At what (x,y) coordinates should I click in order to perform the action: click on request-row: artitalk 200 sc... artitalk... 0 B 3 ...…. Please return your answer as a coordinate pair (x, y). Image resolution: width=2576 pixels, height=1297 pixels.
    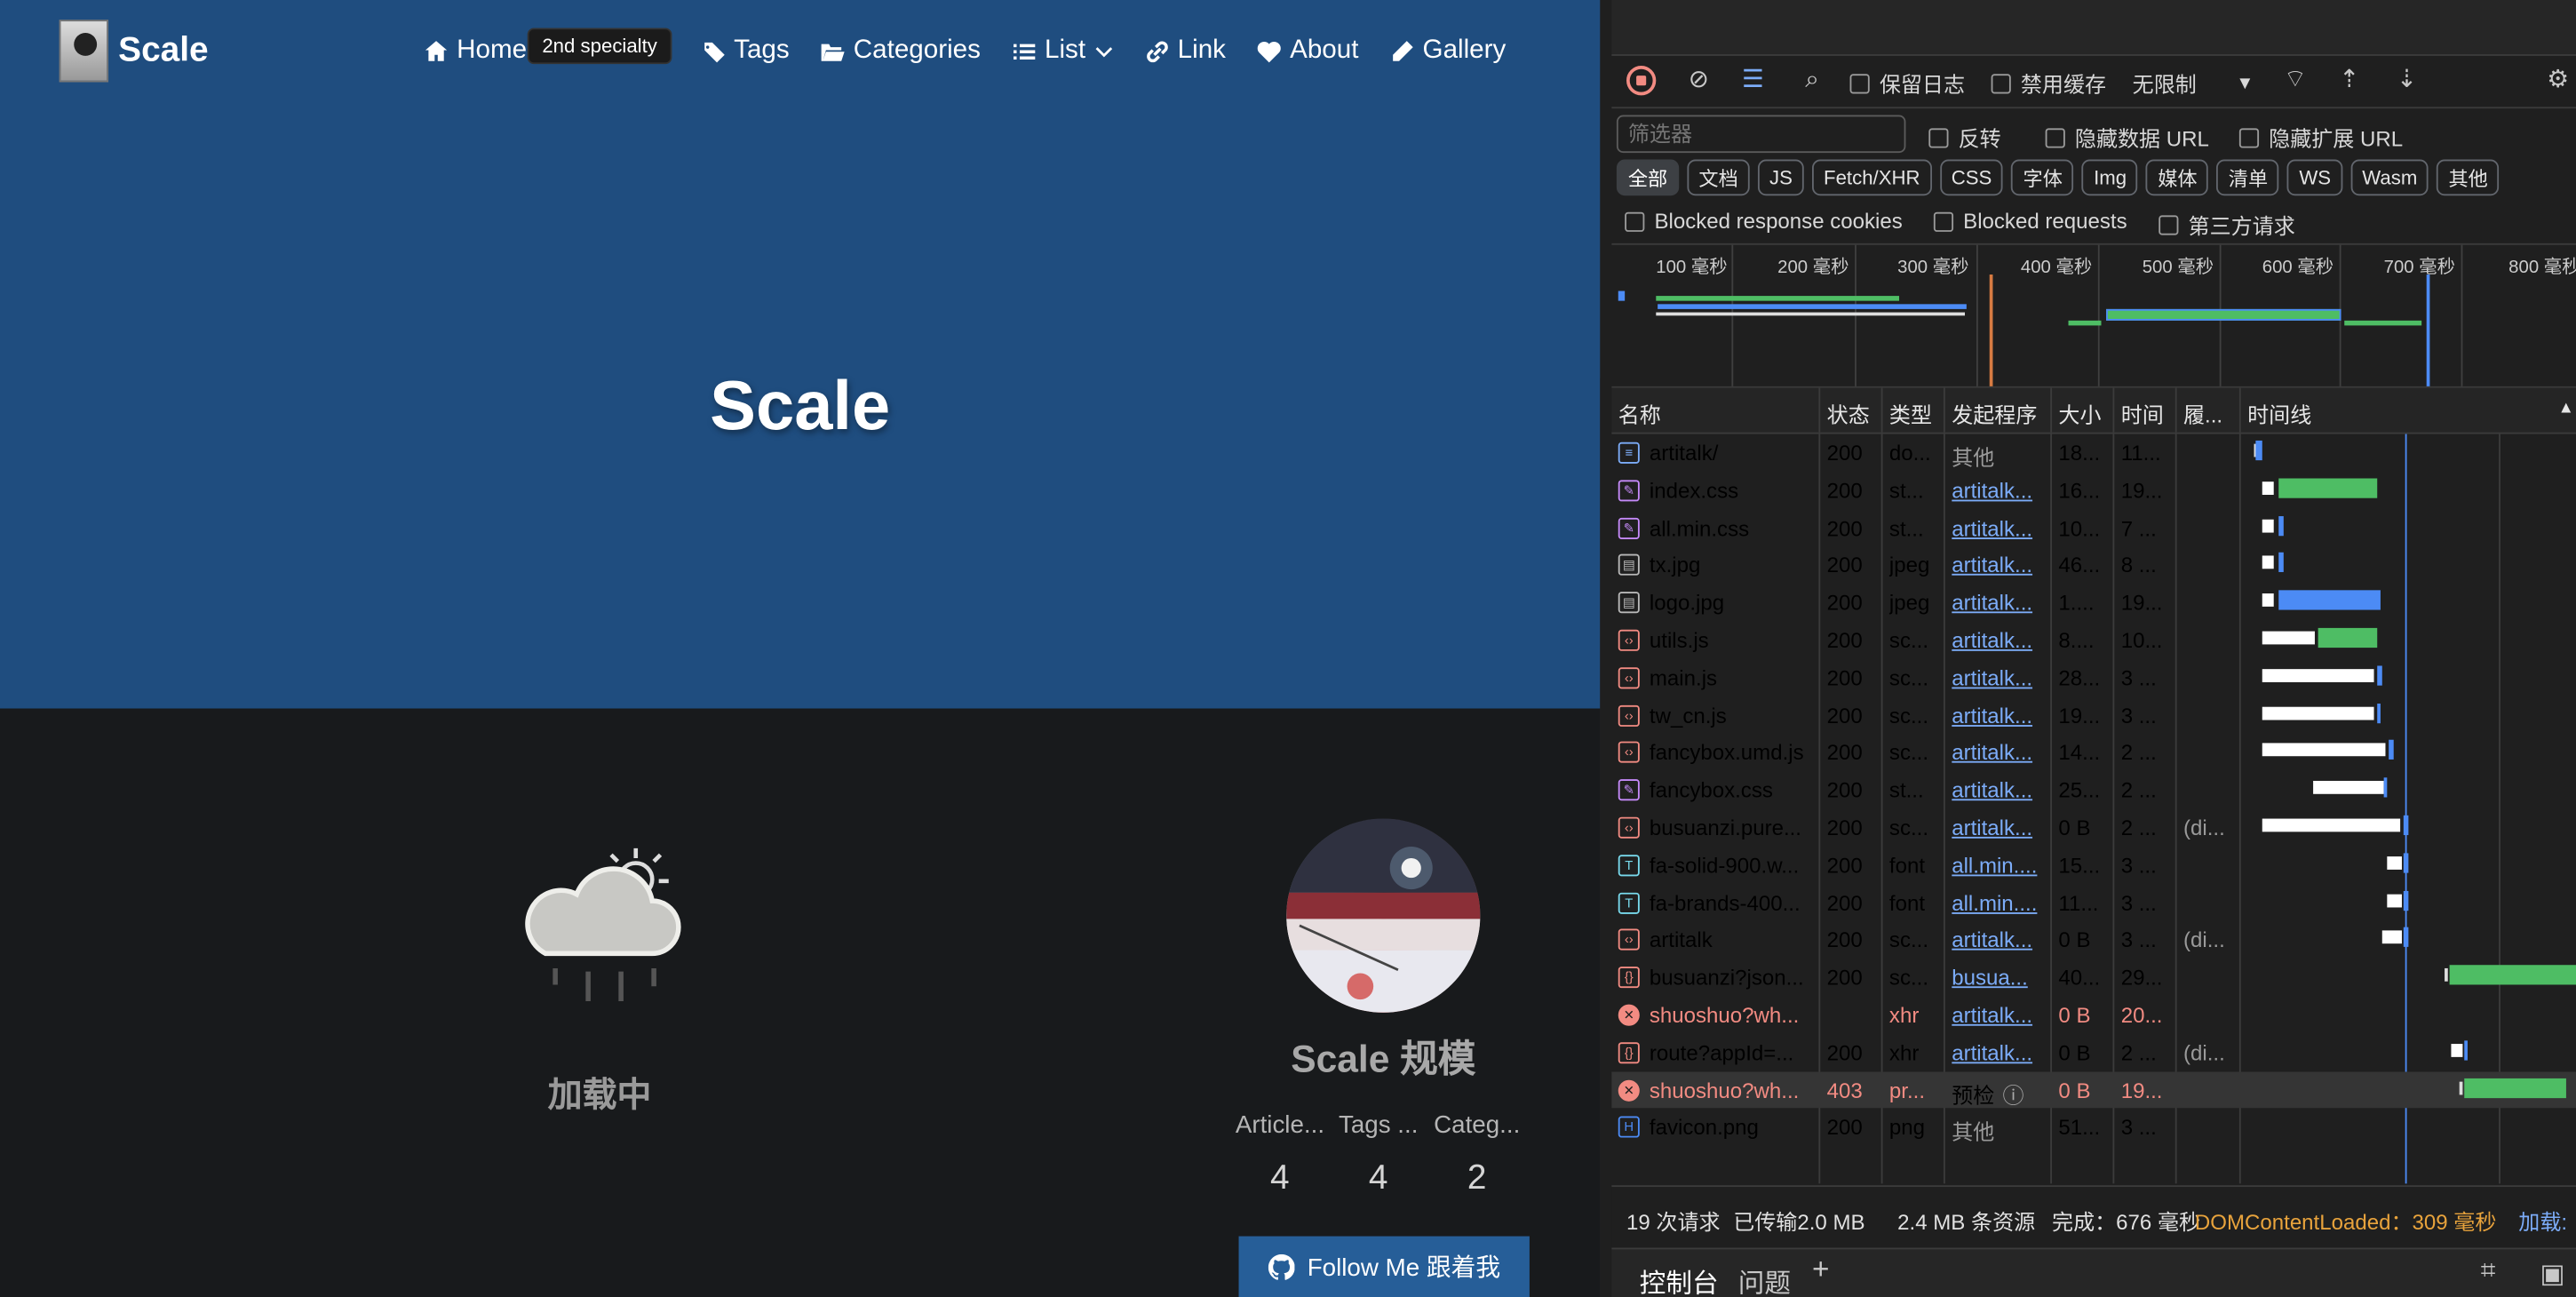
    Looking at the image, I should click on (2093, 940).